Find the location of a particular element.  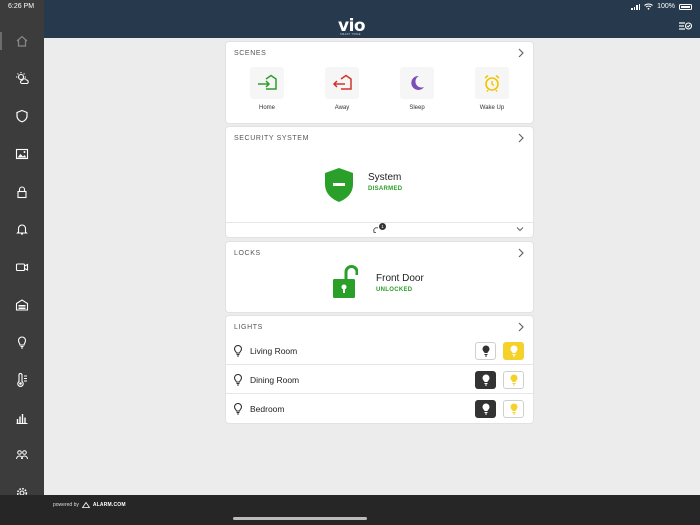

locks-card: LOCKS Front Door UNLOCKED is located at coordinates (379, 277).